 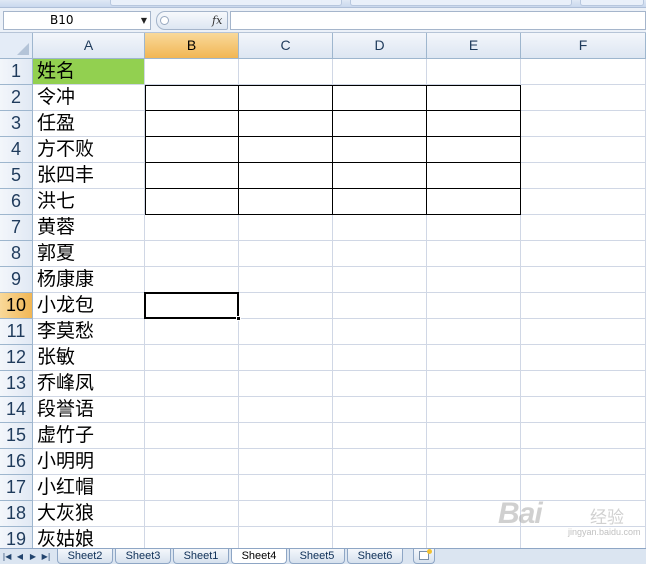 I want to click on cell-c8, so click(x=286, y=254).